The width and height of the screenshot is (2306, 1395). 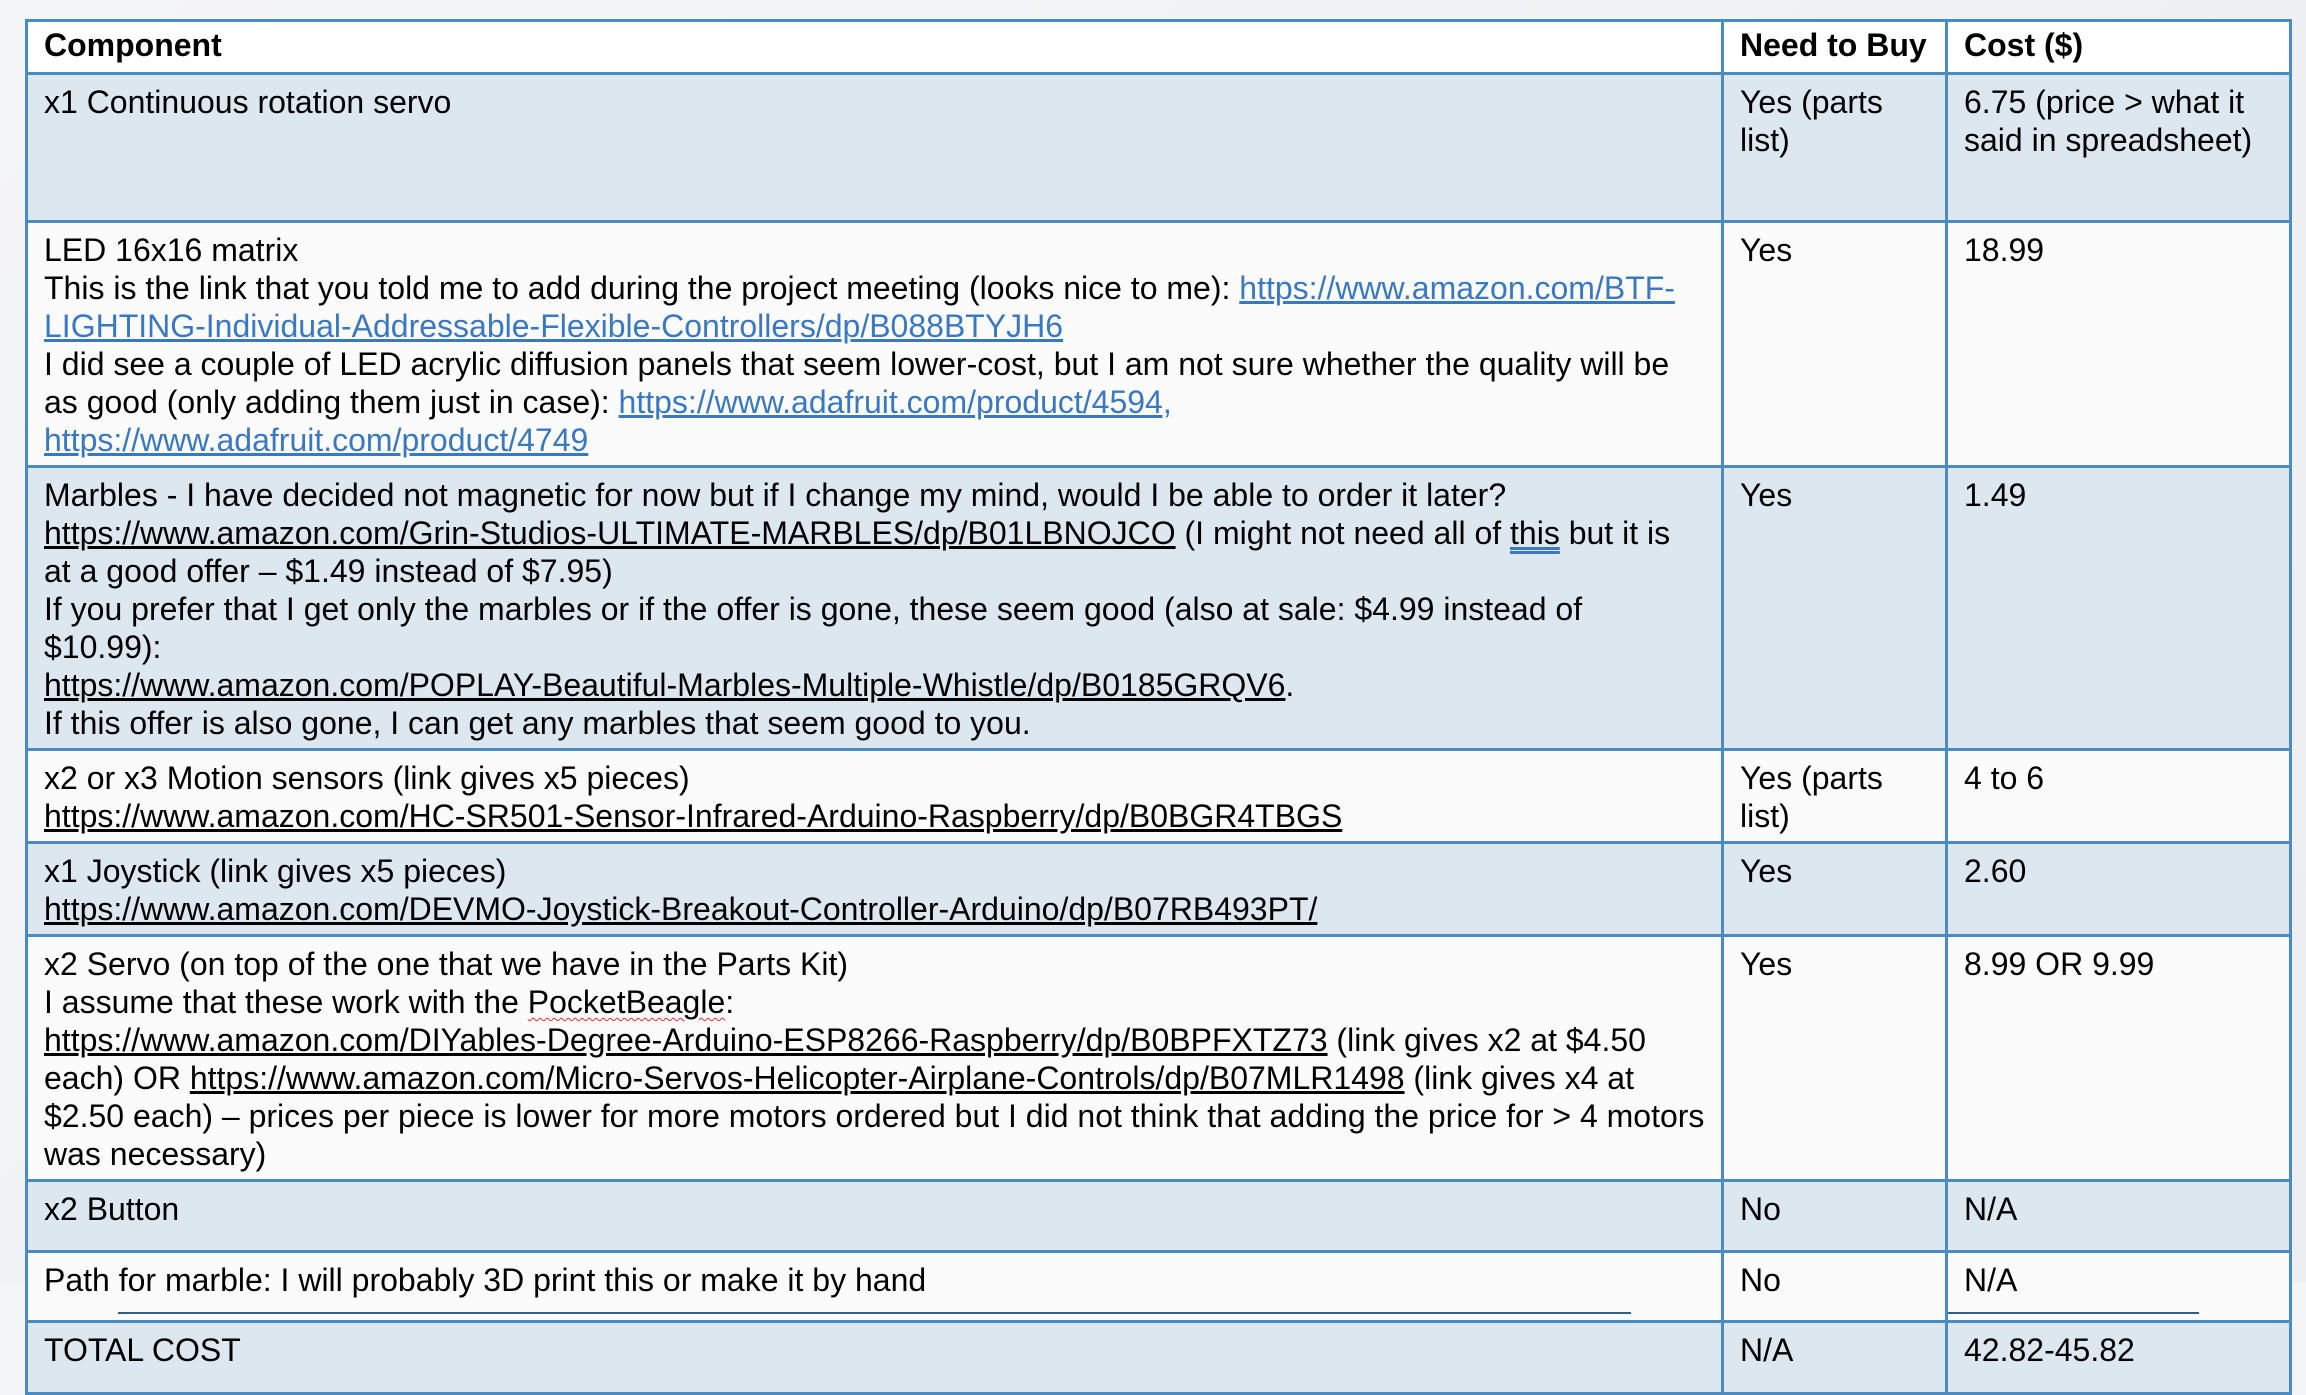 I want to click on component-note: ., so click(x=1290, y=685).